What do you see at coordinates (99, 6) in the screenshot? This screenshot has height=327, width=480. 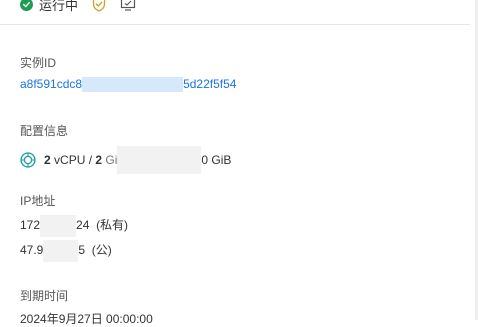 I see `shield-check-icon` at bounding box center [99, 6].